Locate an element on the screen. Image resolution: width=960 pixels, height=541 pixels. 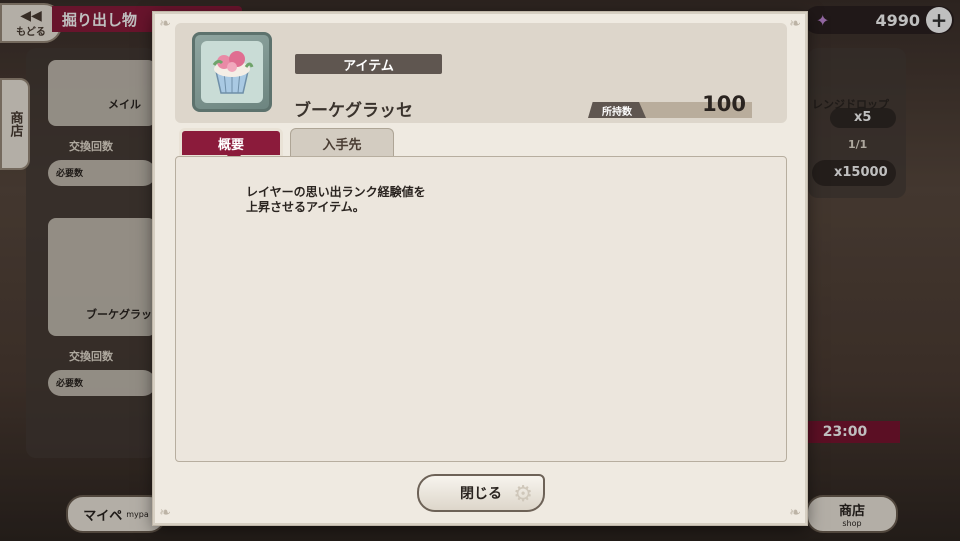
owned-count-display: 所持数 100 is located at coordinates (670, 106).